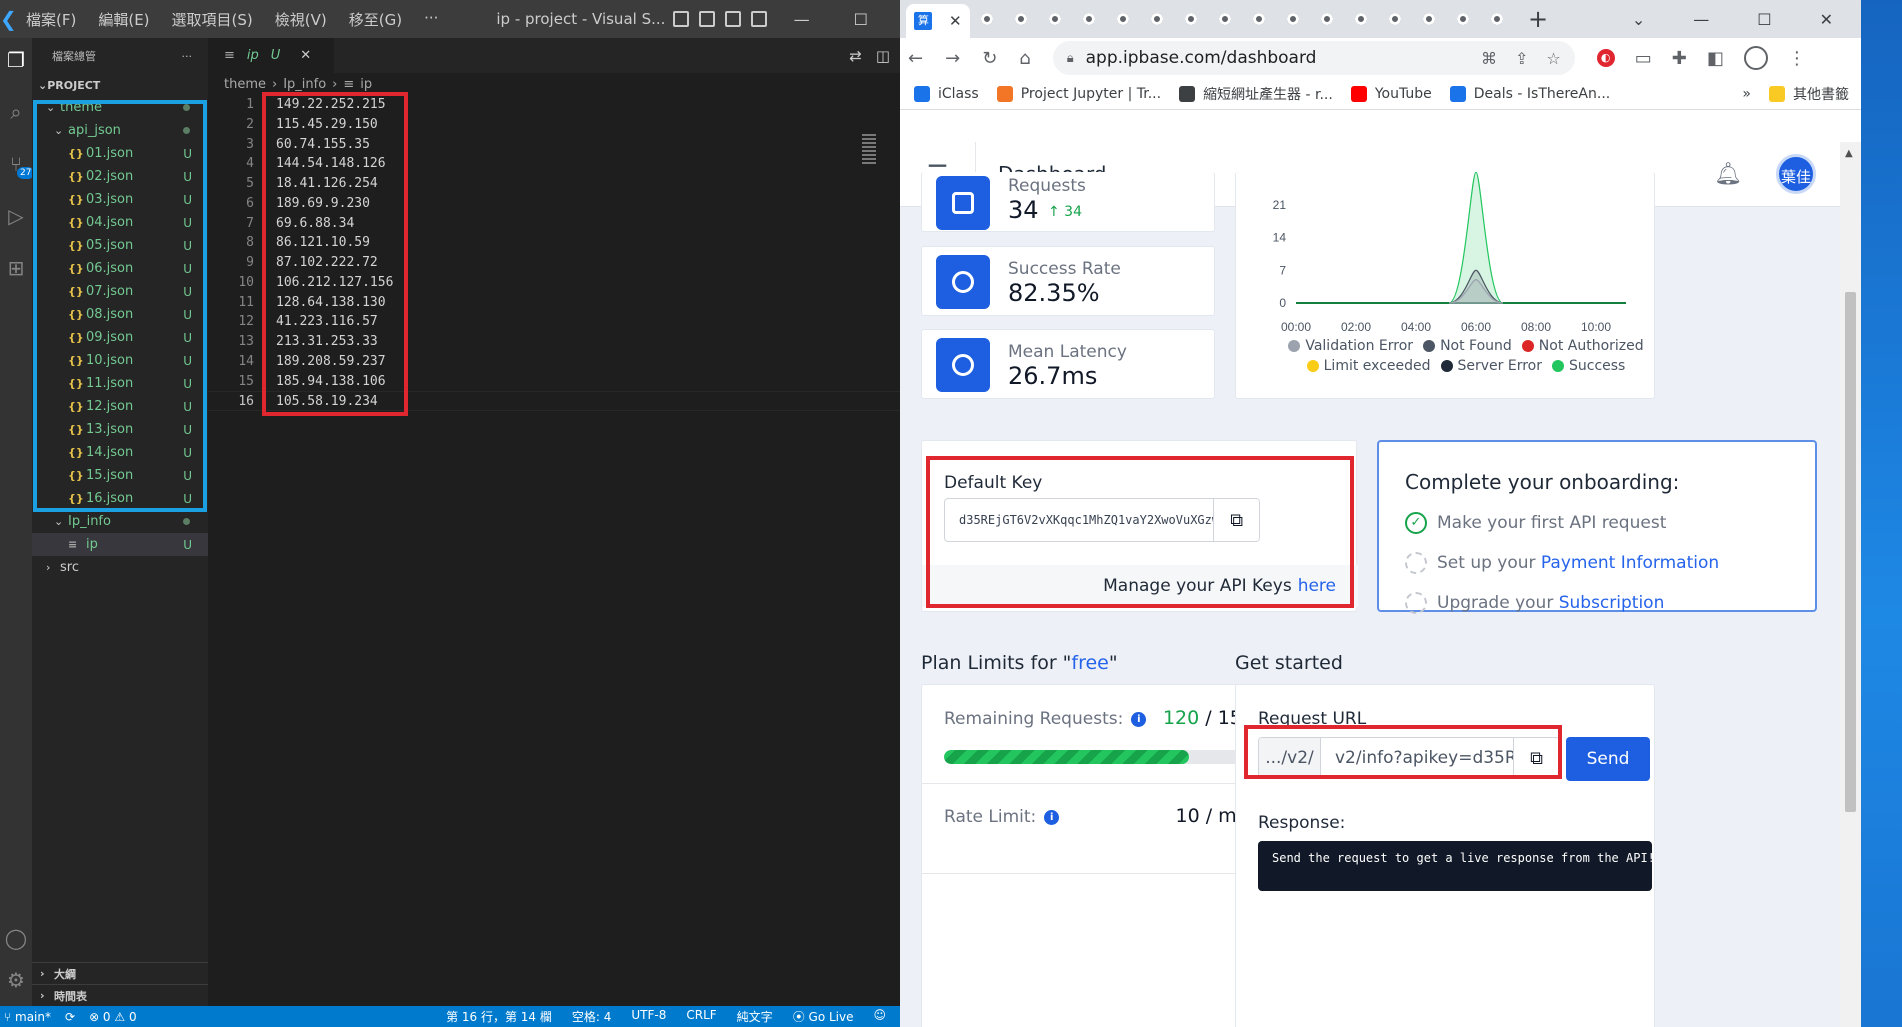 This screenshot has width=1902, height=1027. Describe the element at coordinates (16, 980) in the screenshot. I see `settings-gear-icon: ⚙` at that location.